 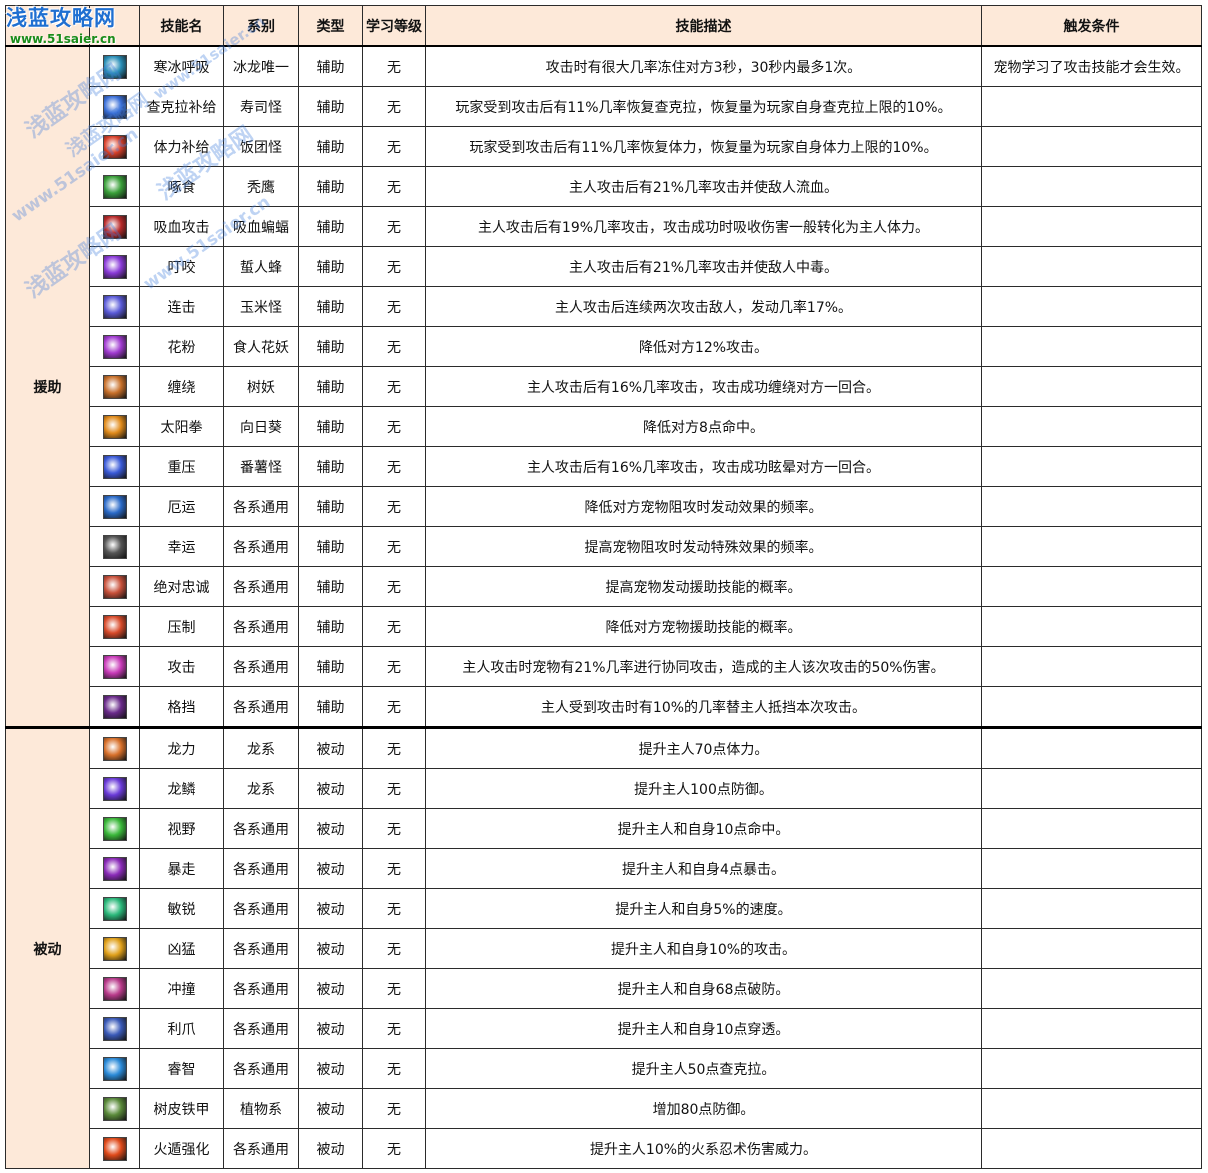 What do you see at coordinates (181, 747) in the screenshot?
I see `skill-name-cell: 龙力` at bounding box center [181, 747].